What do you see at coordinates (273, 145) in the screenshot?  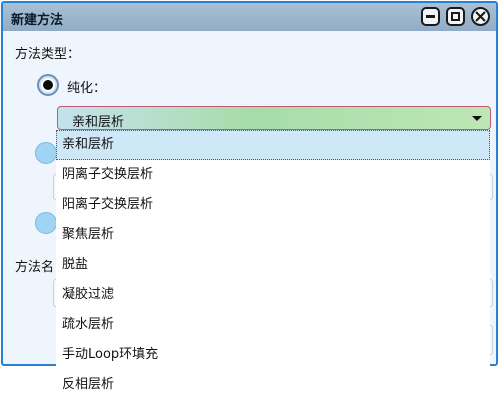 I see `dropdown-item-affinity: 亲和层析` at bounding box center [273, 145].